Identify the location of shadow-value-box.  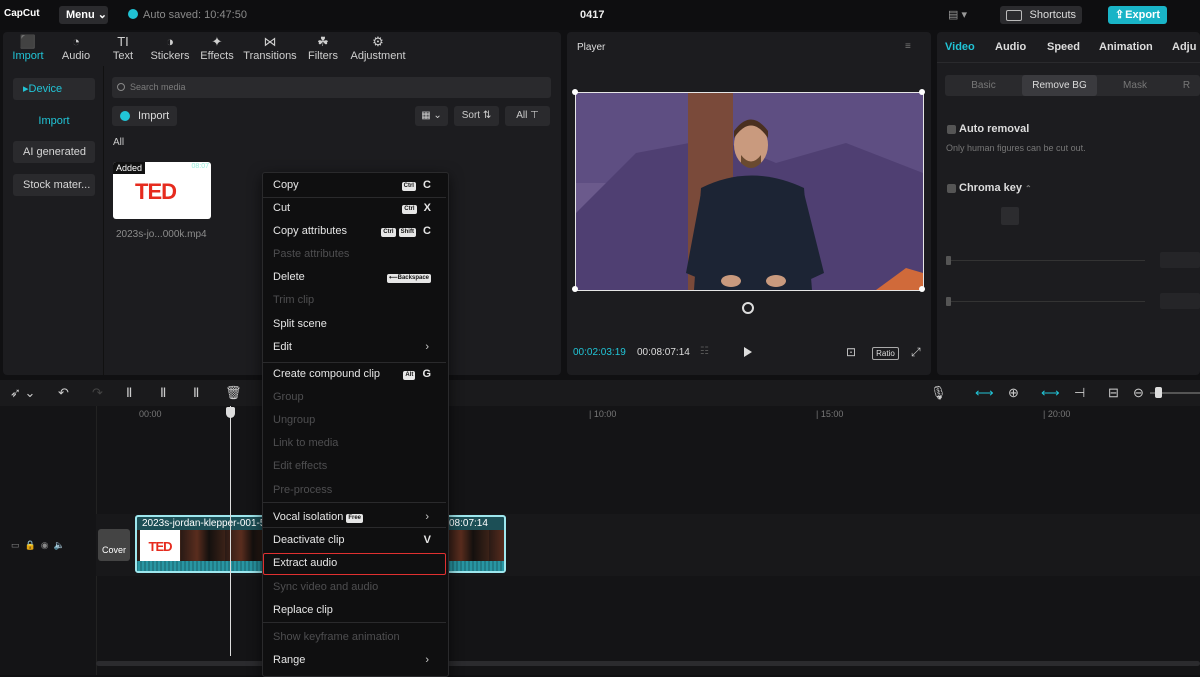
(1180, 301).